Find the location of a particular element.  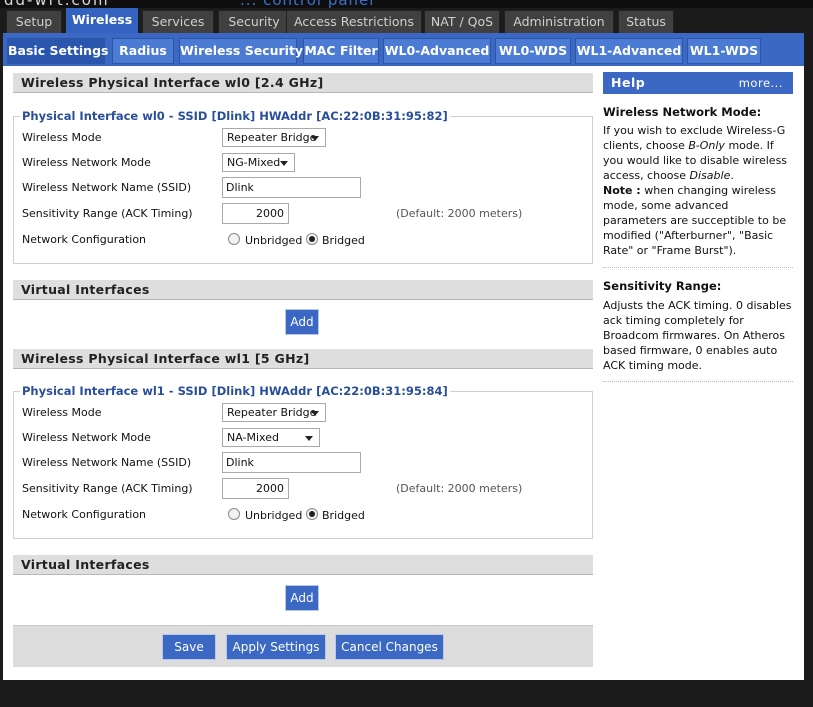

wl1-network-mode-select: NA-Mixed is located at coordinates (271, 437).